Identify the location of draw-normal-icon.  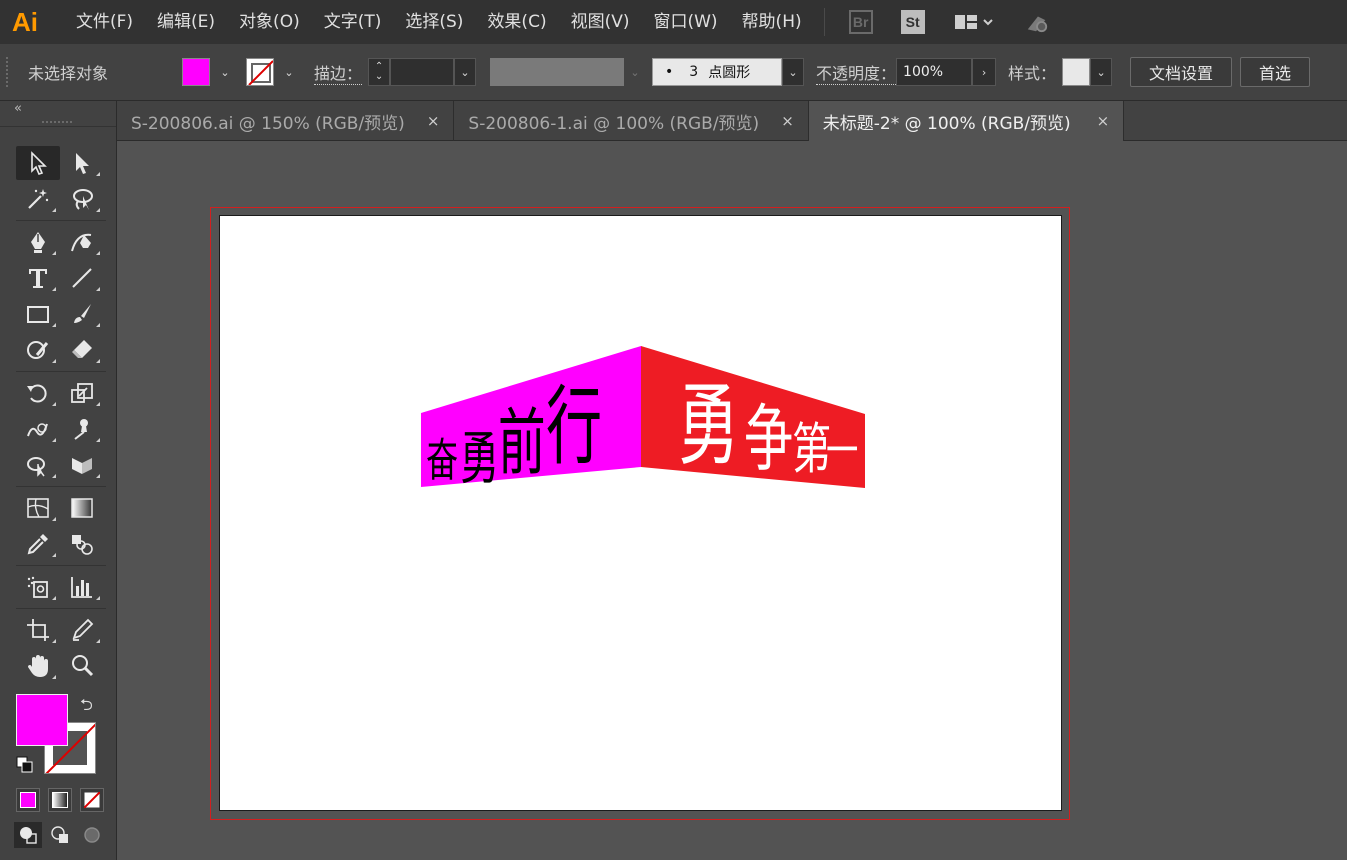
(28, 835).